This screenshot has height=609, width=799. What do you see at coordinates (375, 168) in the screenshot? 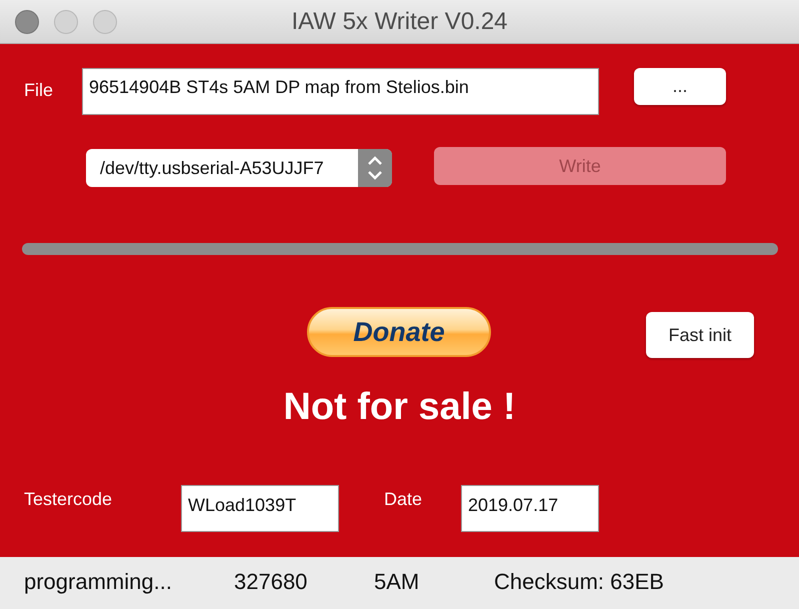
I see `stepper-icon` at bounding box center [375, 168].